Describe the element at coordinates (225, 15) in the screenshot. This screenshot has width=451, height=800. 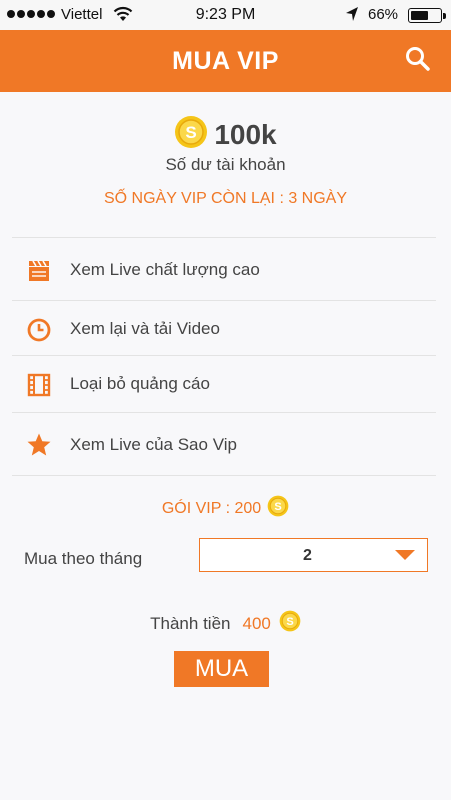
I see `status-bar: Viettel 9:23 PM 66%` at that location.